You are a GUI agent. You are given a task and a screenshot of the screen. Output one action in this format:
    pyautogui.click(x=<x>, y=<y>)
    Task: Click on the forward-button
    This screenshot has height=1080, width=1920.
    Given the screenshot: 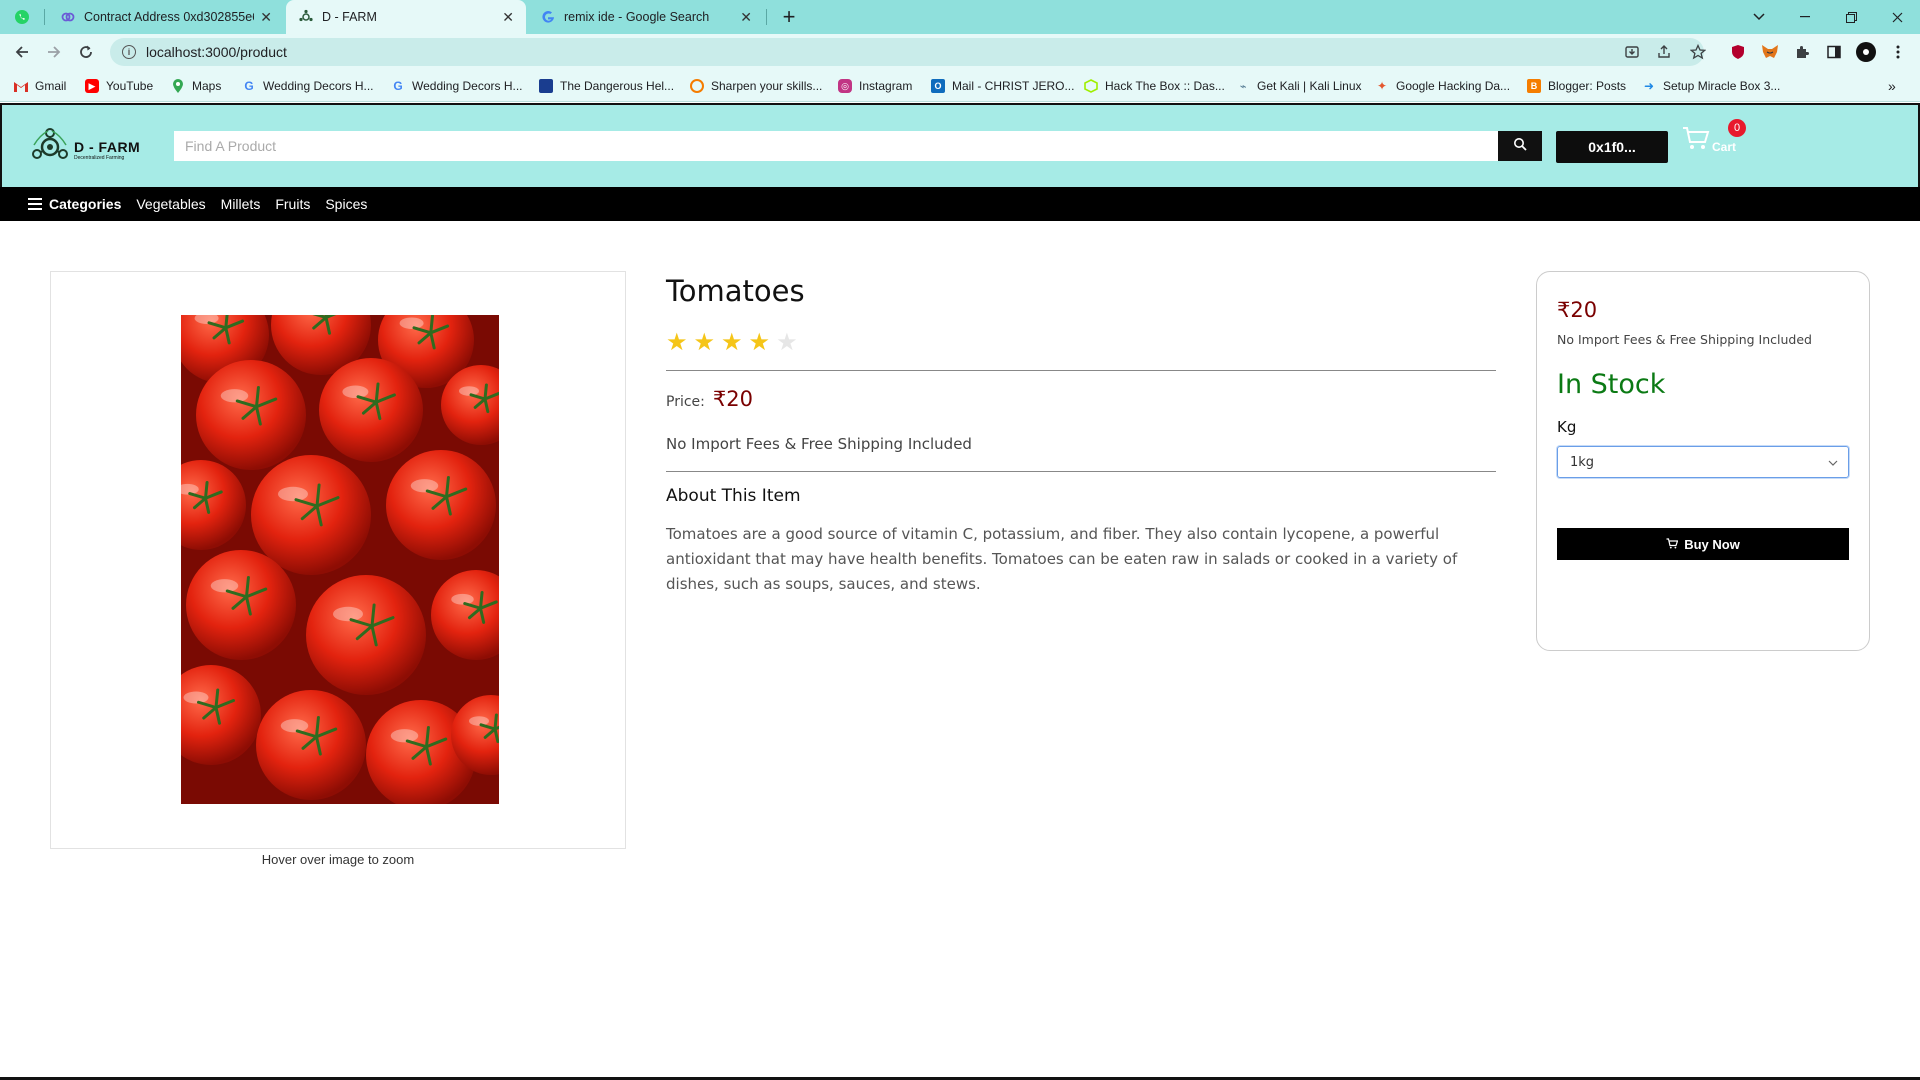 What is the action you would take?
    pyautogui.click(x=54, y=52)
    